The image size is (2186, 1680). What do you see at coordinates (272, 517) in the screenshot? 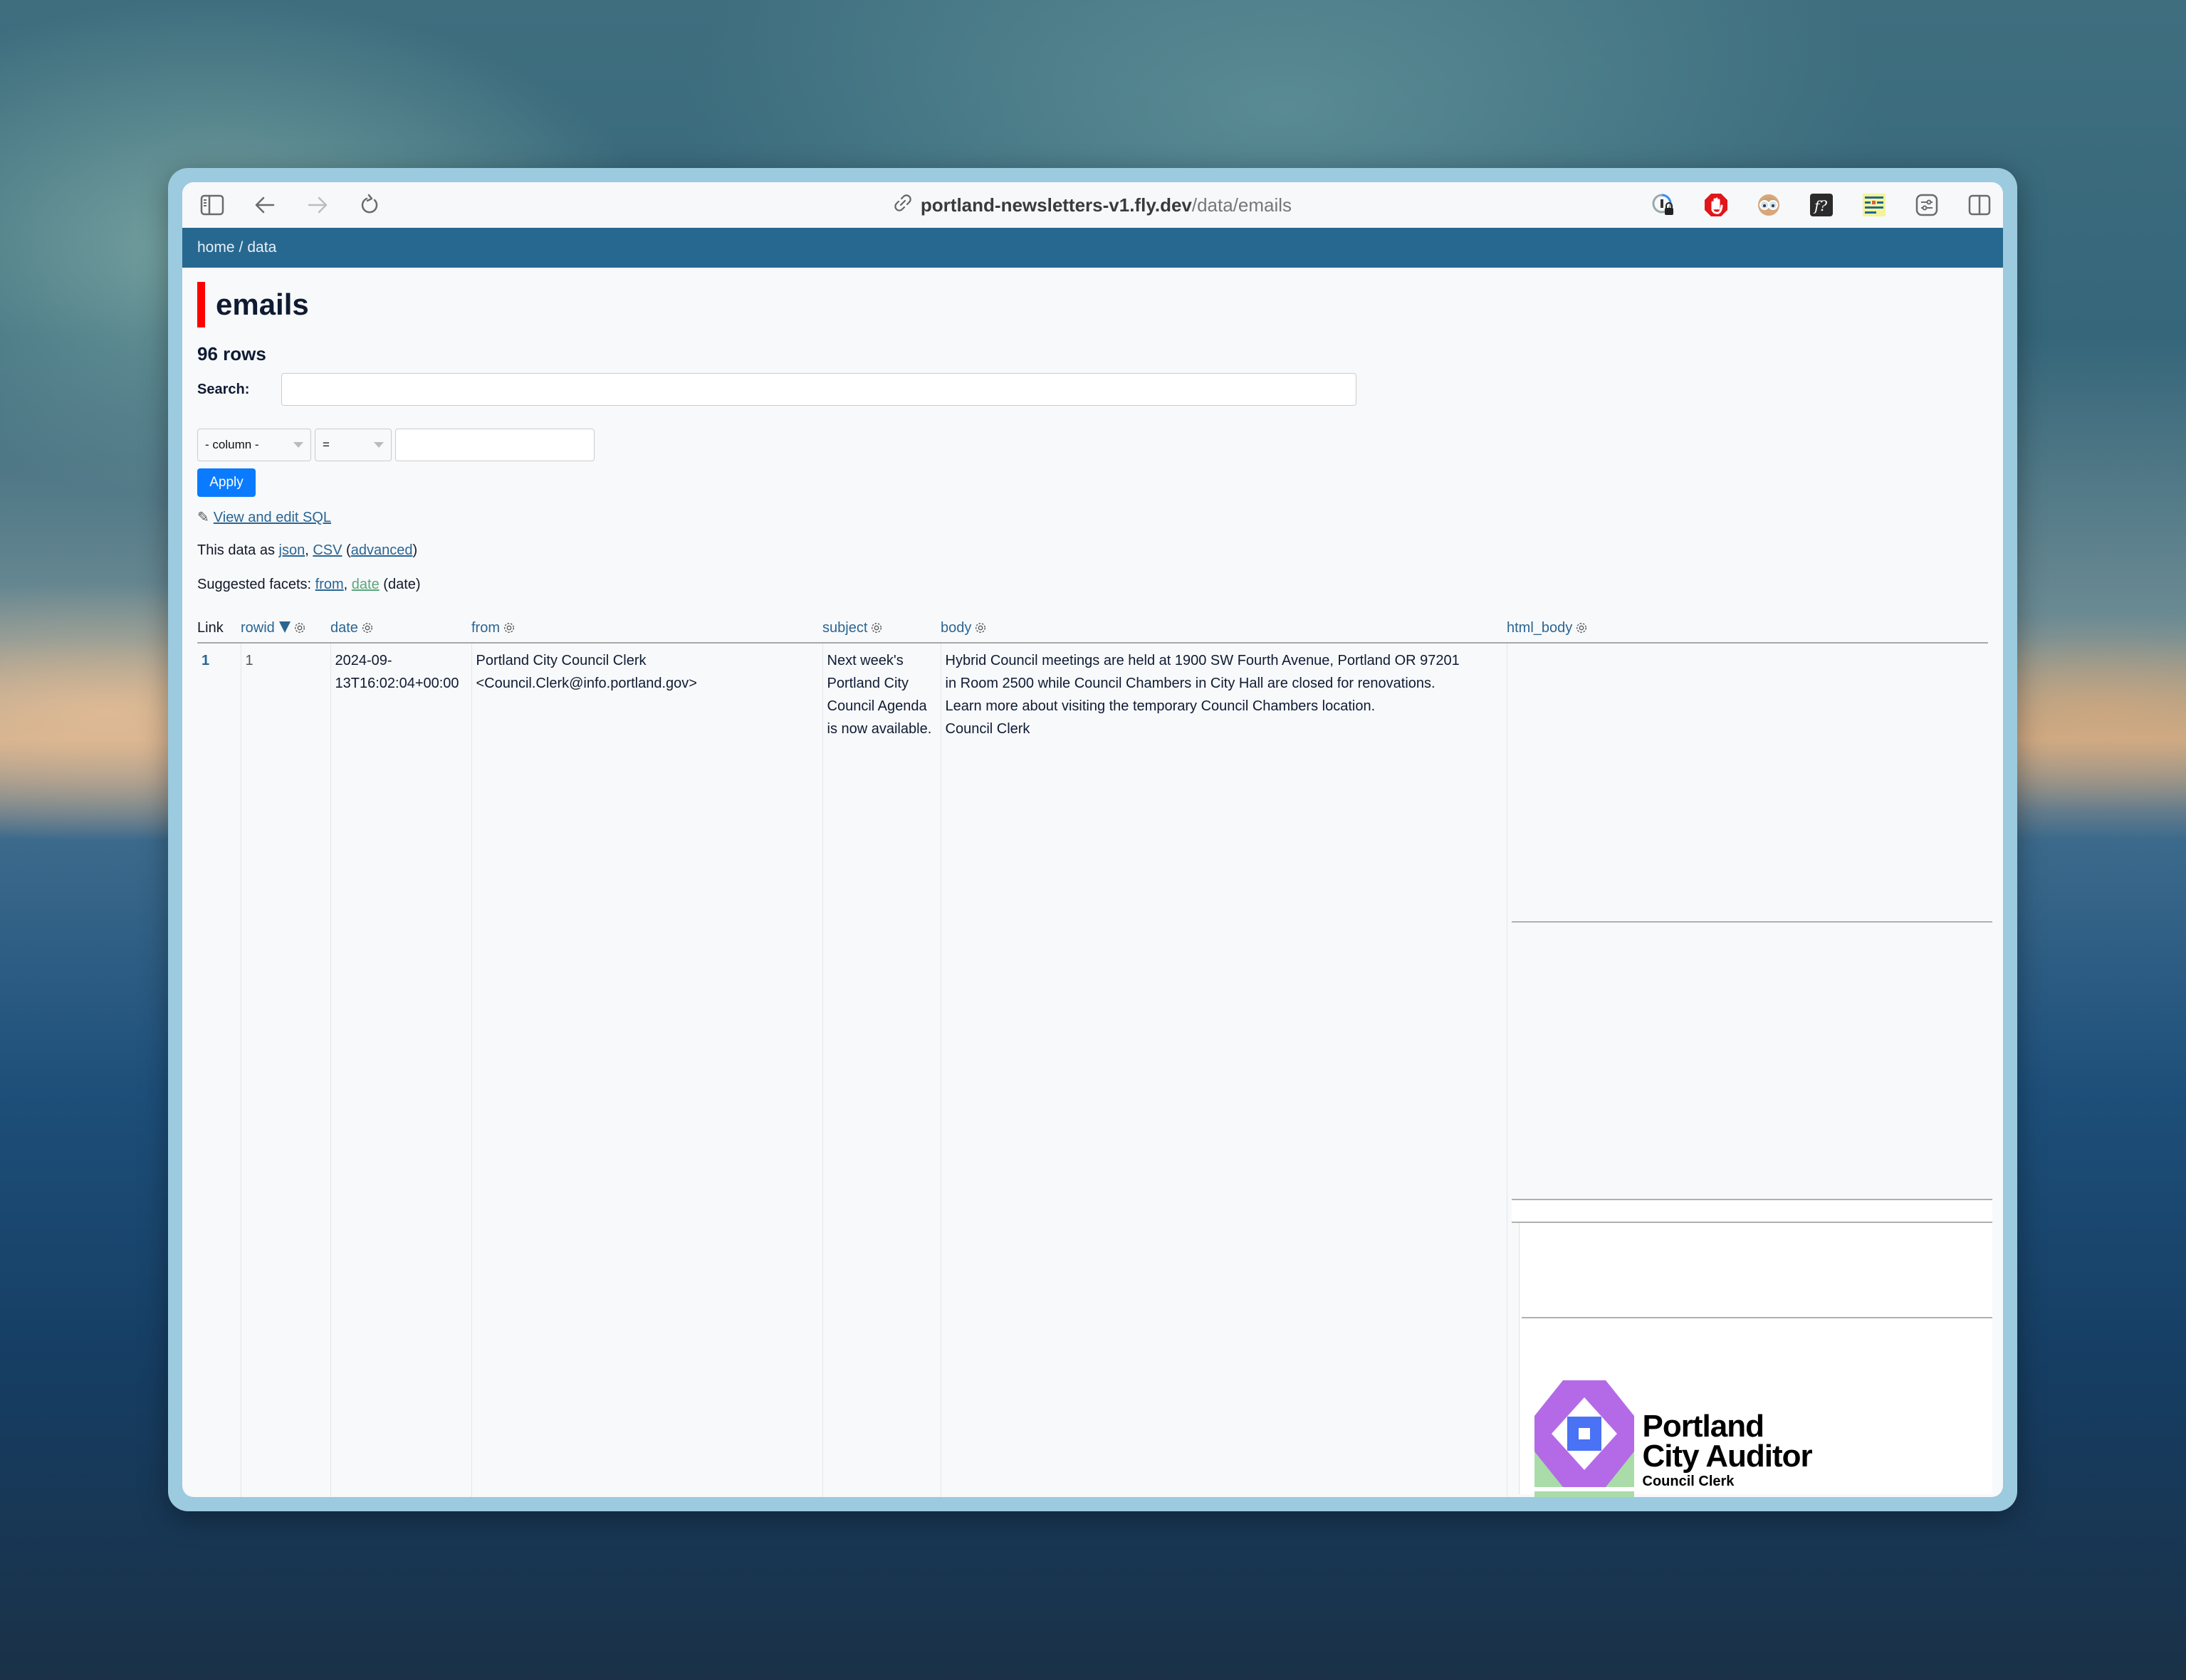
I see `view-sql-link: View and edit SQL` at bounding box center [272, 517].